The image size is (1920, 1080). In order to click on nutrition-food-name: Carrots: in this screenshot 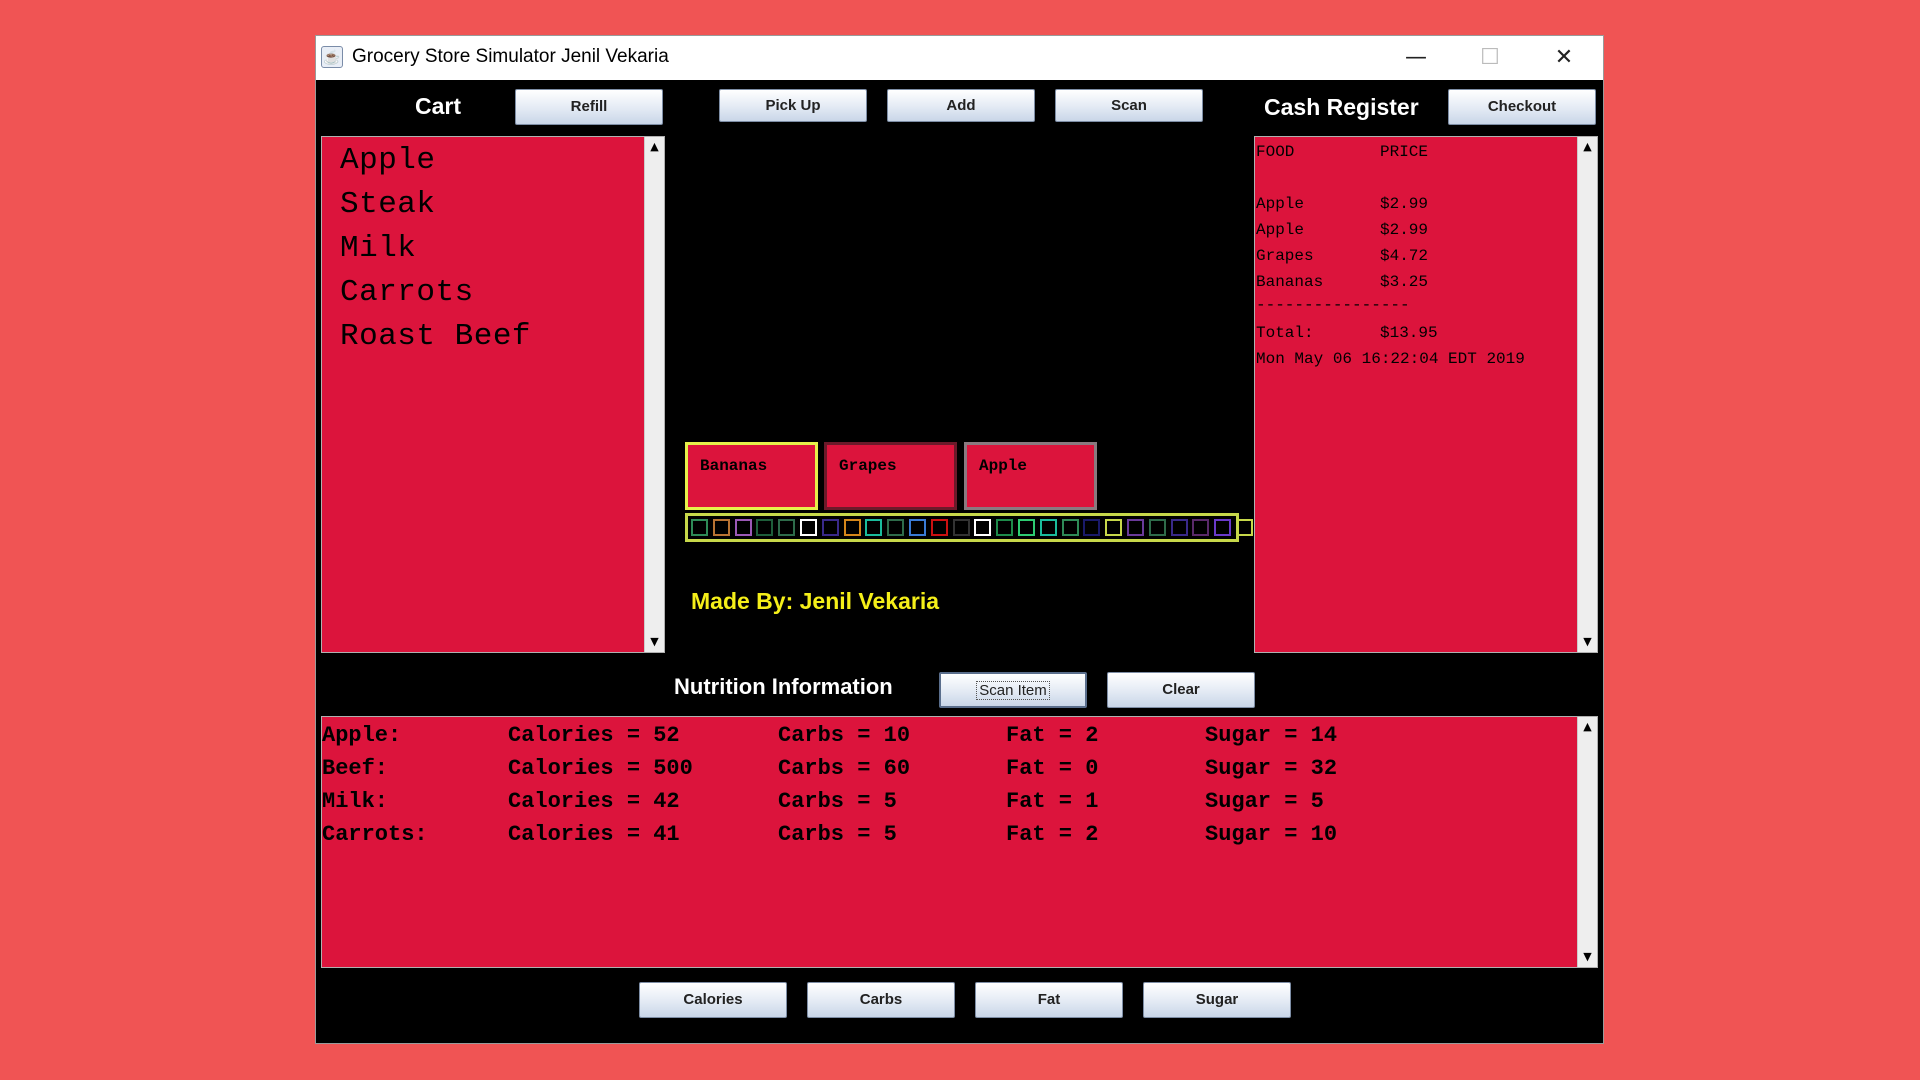, I will do `click(375, 834)`.